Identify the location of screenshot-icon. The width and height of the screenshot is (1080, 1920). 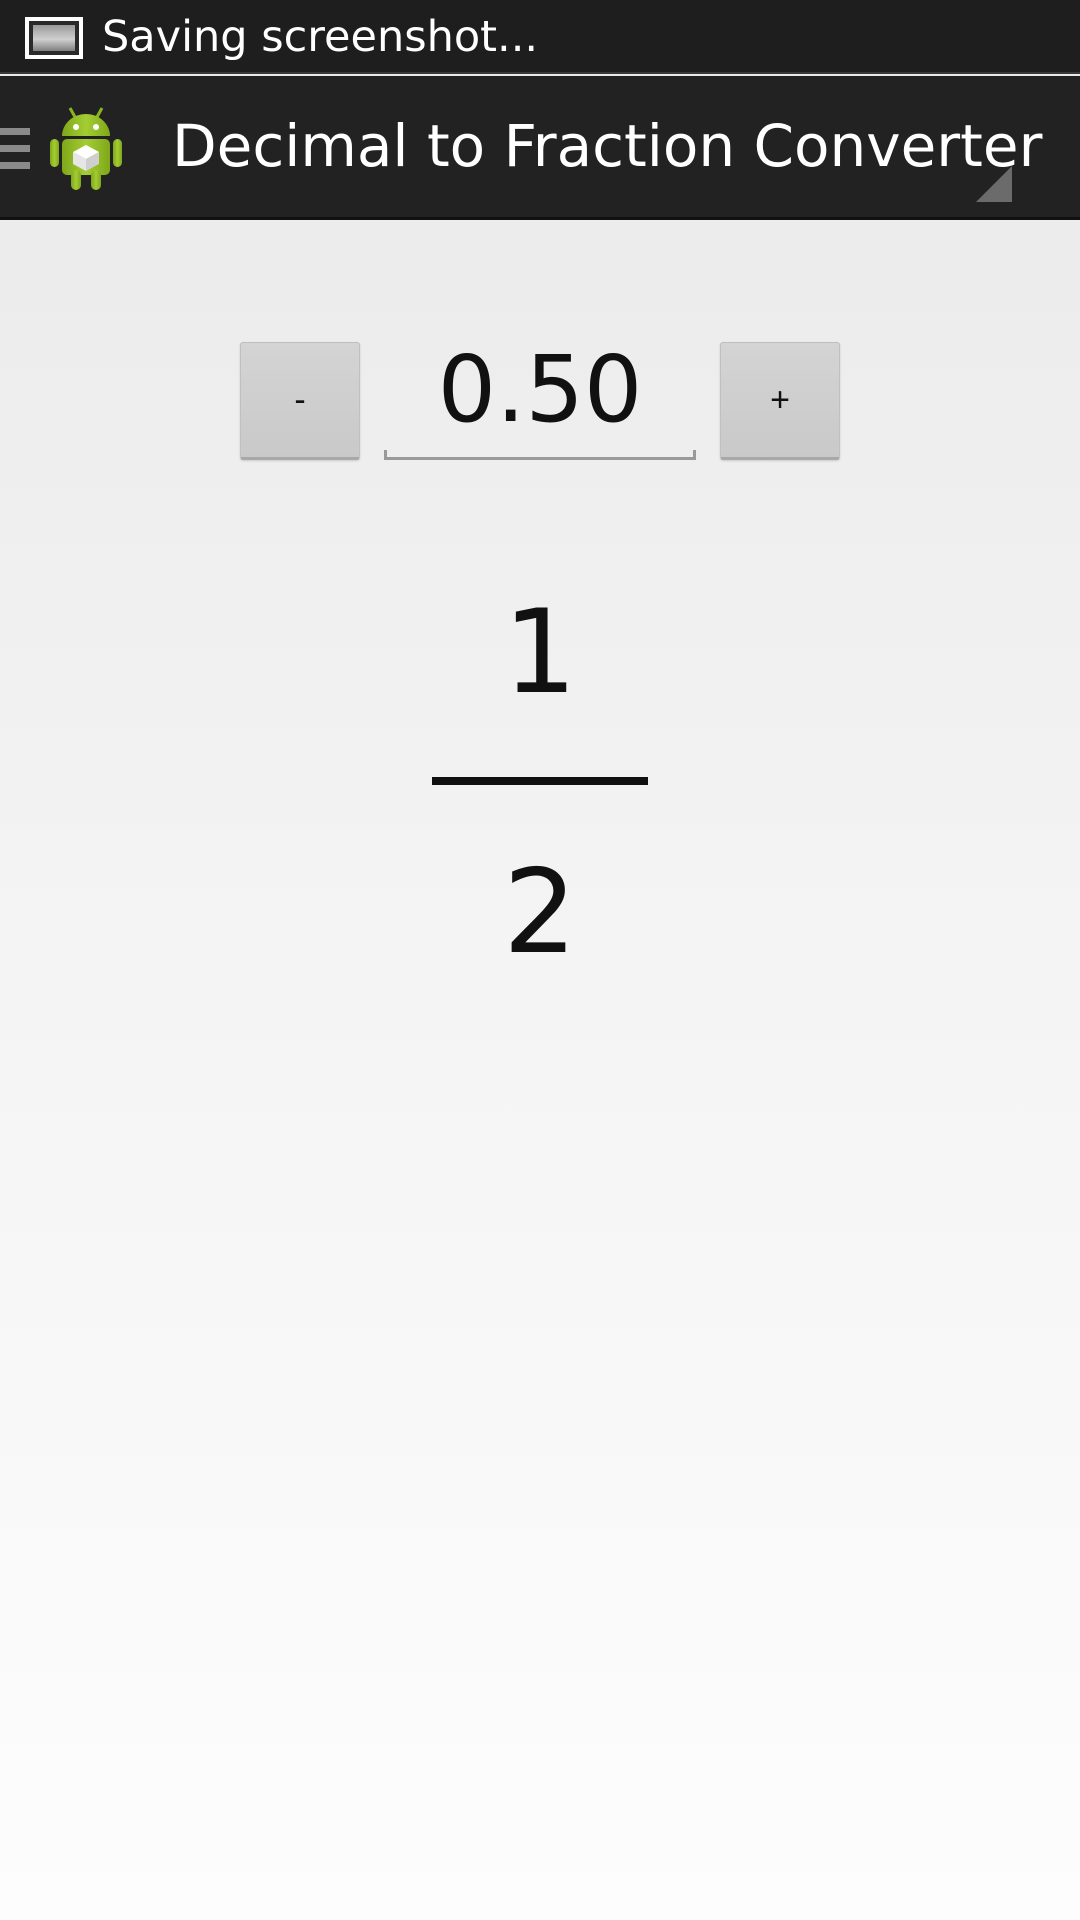
(54, 38).